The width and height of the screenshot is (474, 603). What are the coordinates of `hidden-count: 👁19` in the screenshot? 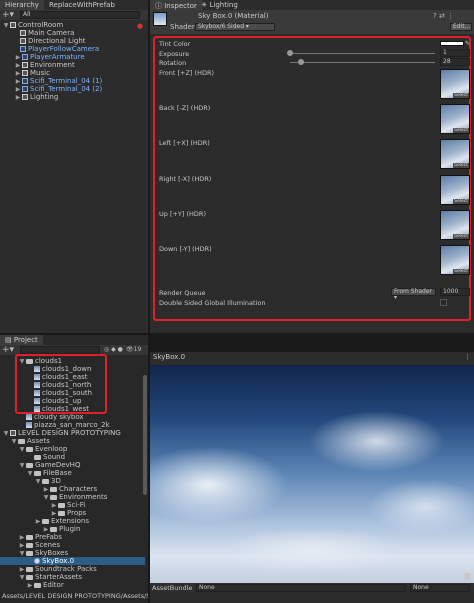 It's located at (133, 349).